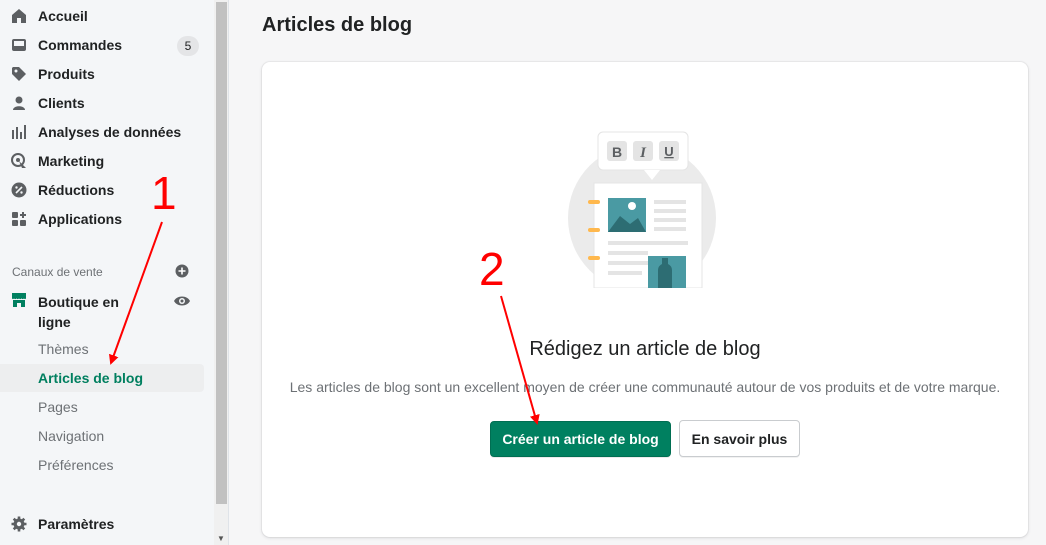 The image size is (1046, 545). Describe the element at coordinates (61, 103) in the screenshot. I see `sidebar-item-label: Clients` at that location.